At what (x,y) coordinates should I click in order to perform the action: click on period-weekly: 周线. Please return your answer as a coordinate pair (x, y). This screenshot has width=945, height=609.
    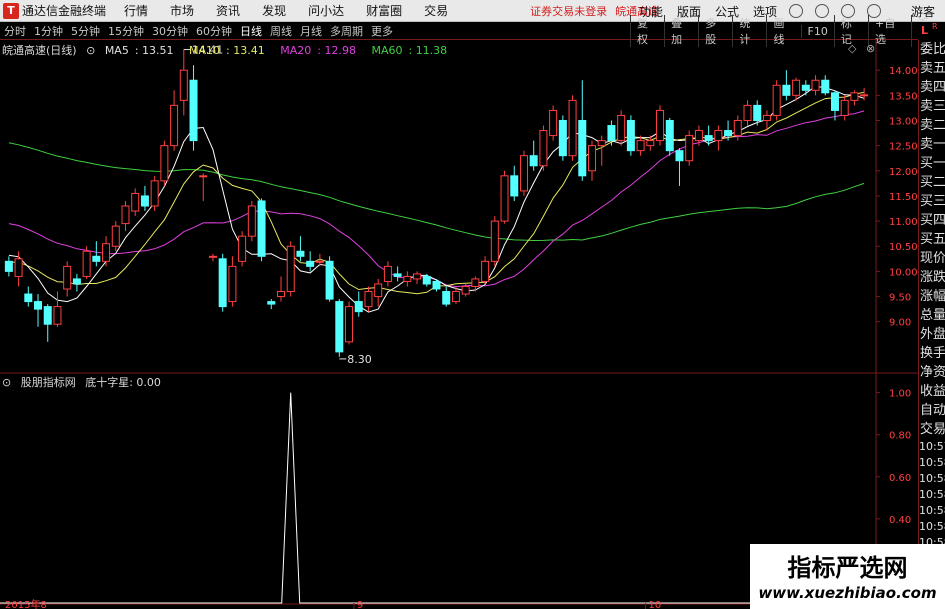
    Looking at the image, I should click on (281, 31).